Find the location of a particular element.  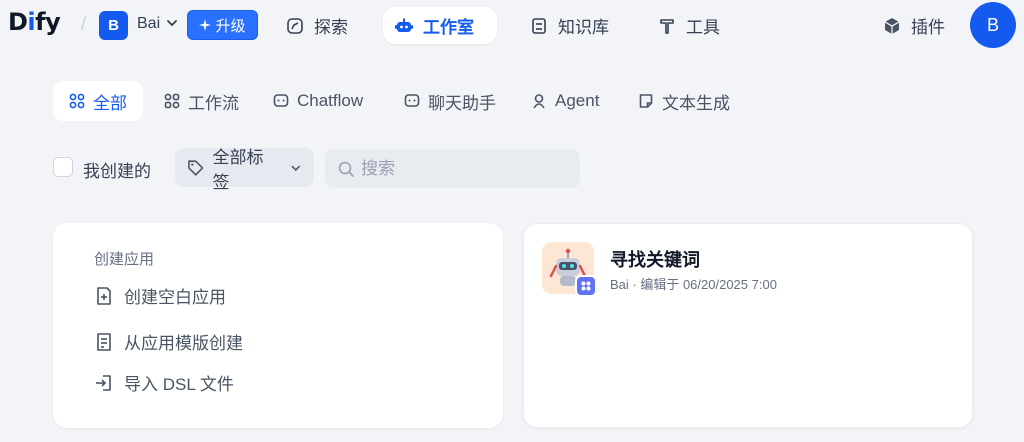

nav-plugins: 插件 is located at coordinates (914, 25).